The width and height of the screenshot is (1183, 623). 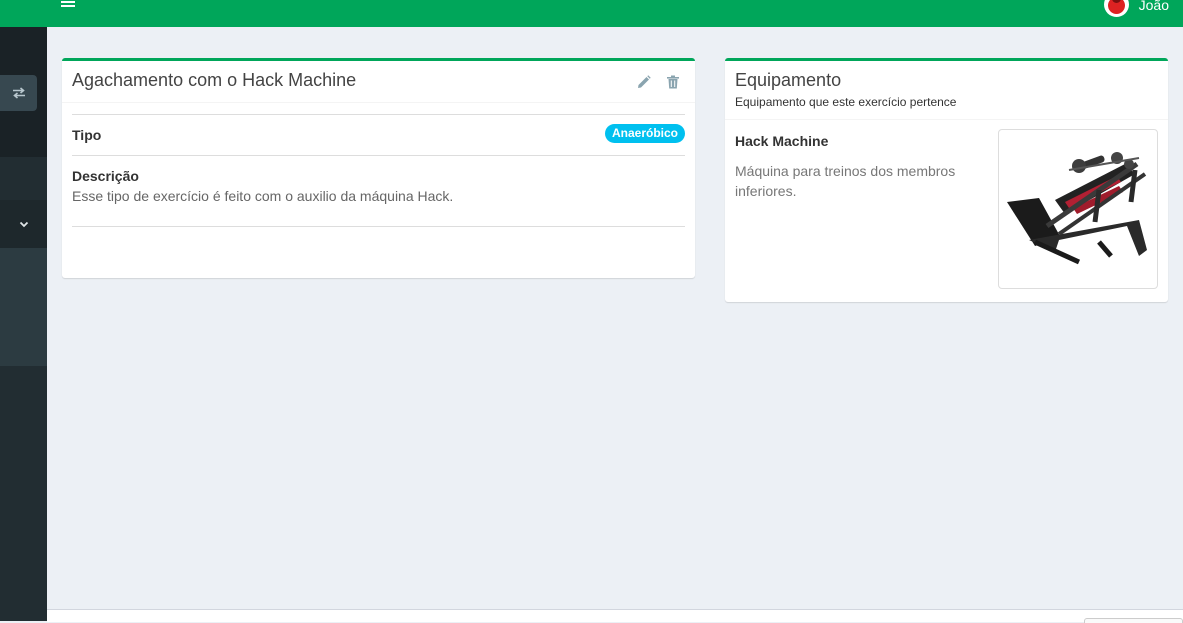 I want to click on equipment-title: Equipamento, so click(x=788, y=80).